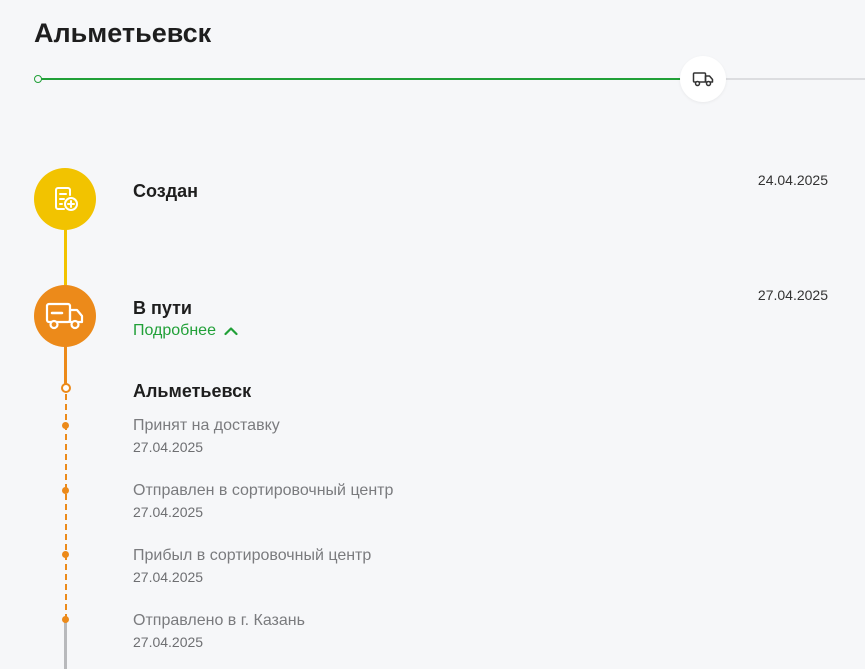 This screenshot has height=669, width=865. I want to click on stage-transit-date: 27.04.2025, so click(792, 295).